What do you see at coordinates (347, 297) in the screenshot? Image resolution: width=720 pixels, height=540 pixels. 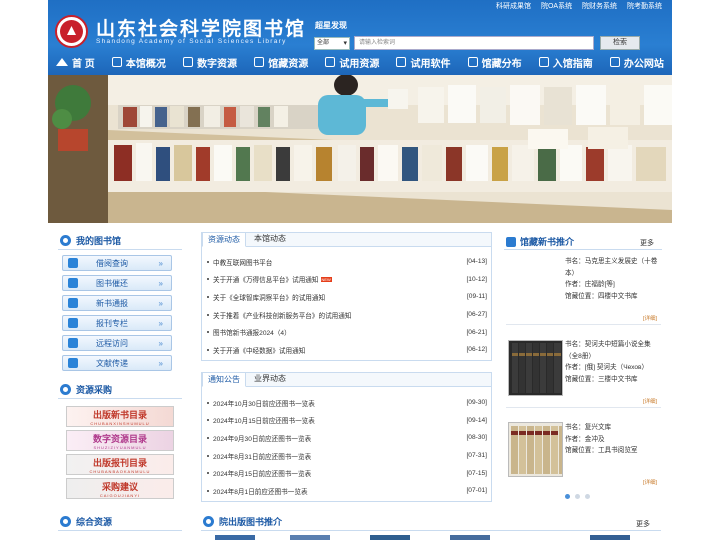 I see `news-item: 关于《全球智库洞察平台》的试用通知 [09-11]` at bounding box center [347, 297].